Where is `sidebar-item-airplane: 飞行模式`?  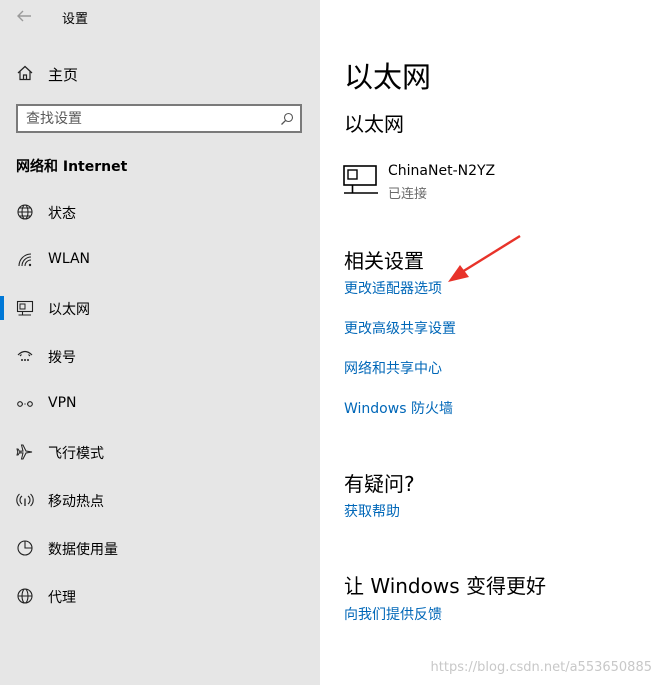 sidebar-item-airplane: 飞行模式 is located at coordinates (160, 452).